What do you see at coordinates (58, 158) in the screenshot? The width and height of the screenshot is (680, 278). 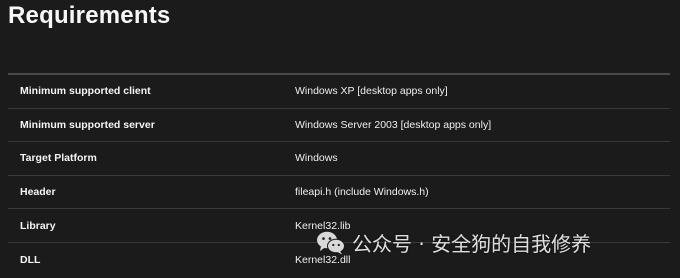 I see `row-key: Target Platform` at bounding box center [58, 158].